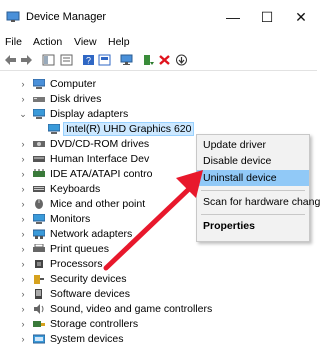  Describe the element at coordinates (158, 279) in the screenshot. I see `tree-item-security-devices: › Security devices` at that location.